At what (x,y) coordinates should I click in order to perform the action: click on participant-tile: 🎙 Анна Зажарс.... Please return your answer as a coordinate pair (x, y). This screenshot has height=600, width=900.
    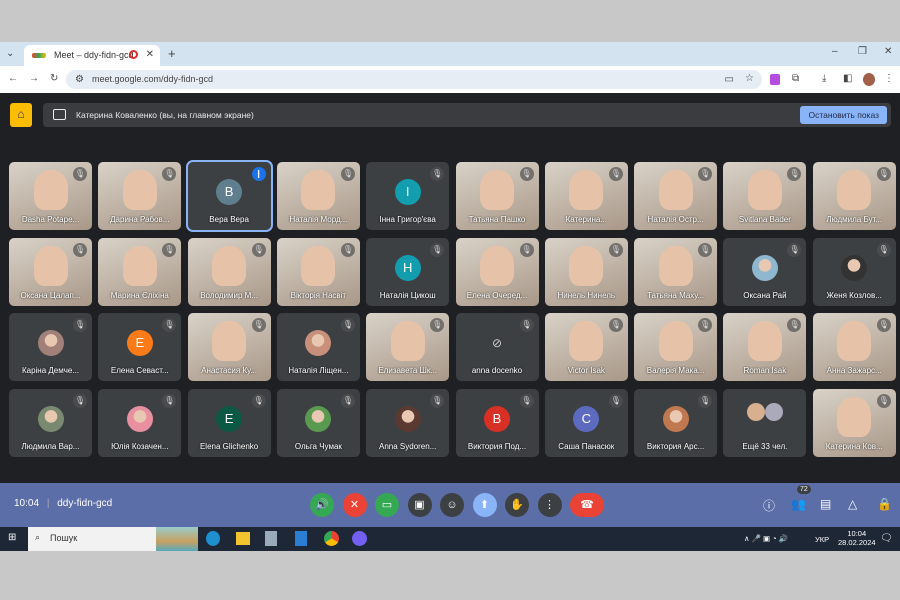
    Looking at the image, I should click on (854, 347).